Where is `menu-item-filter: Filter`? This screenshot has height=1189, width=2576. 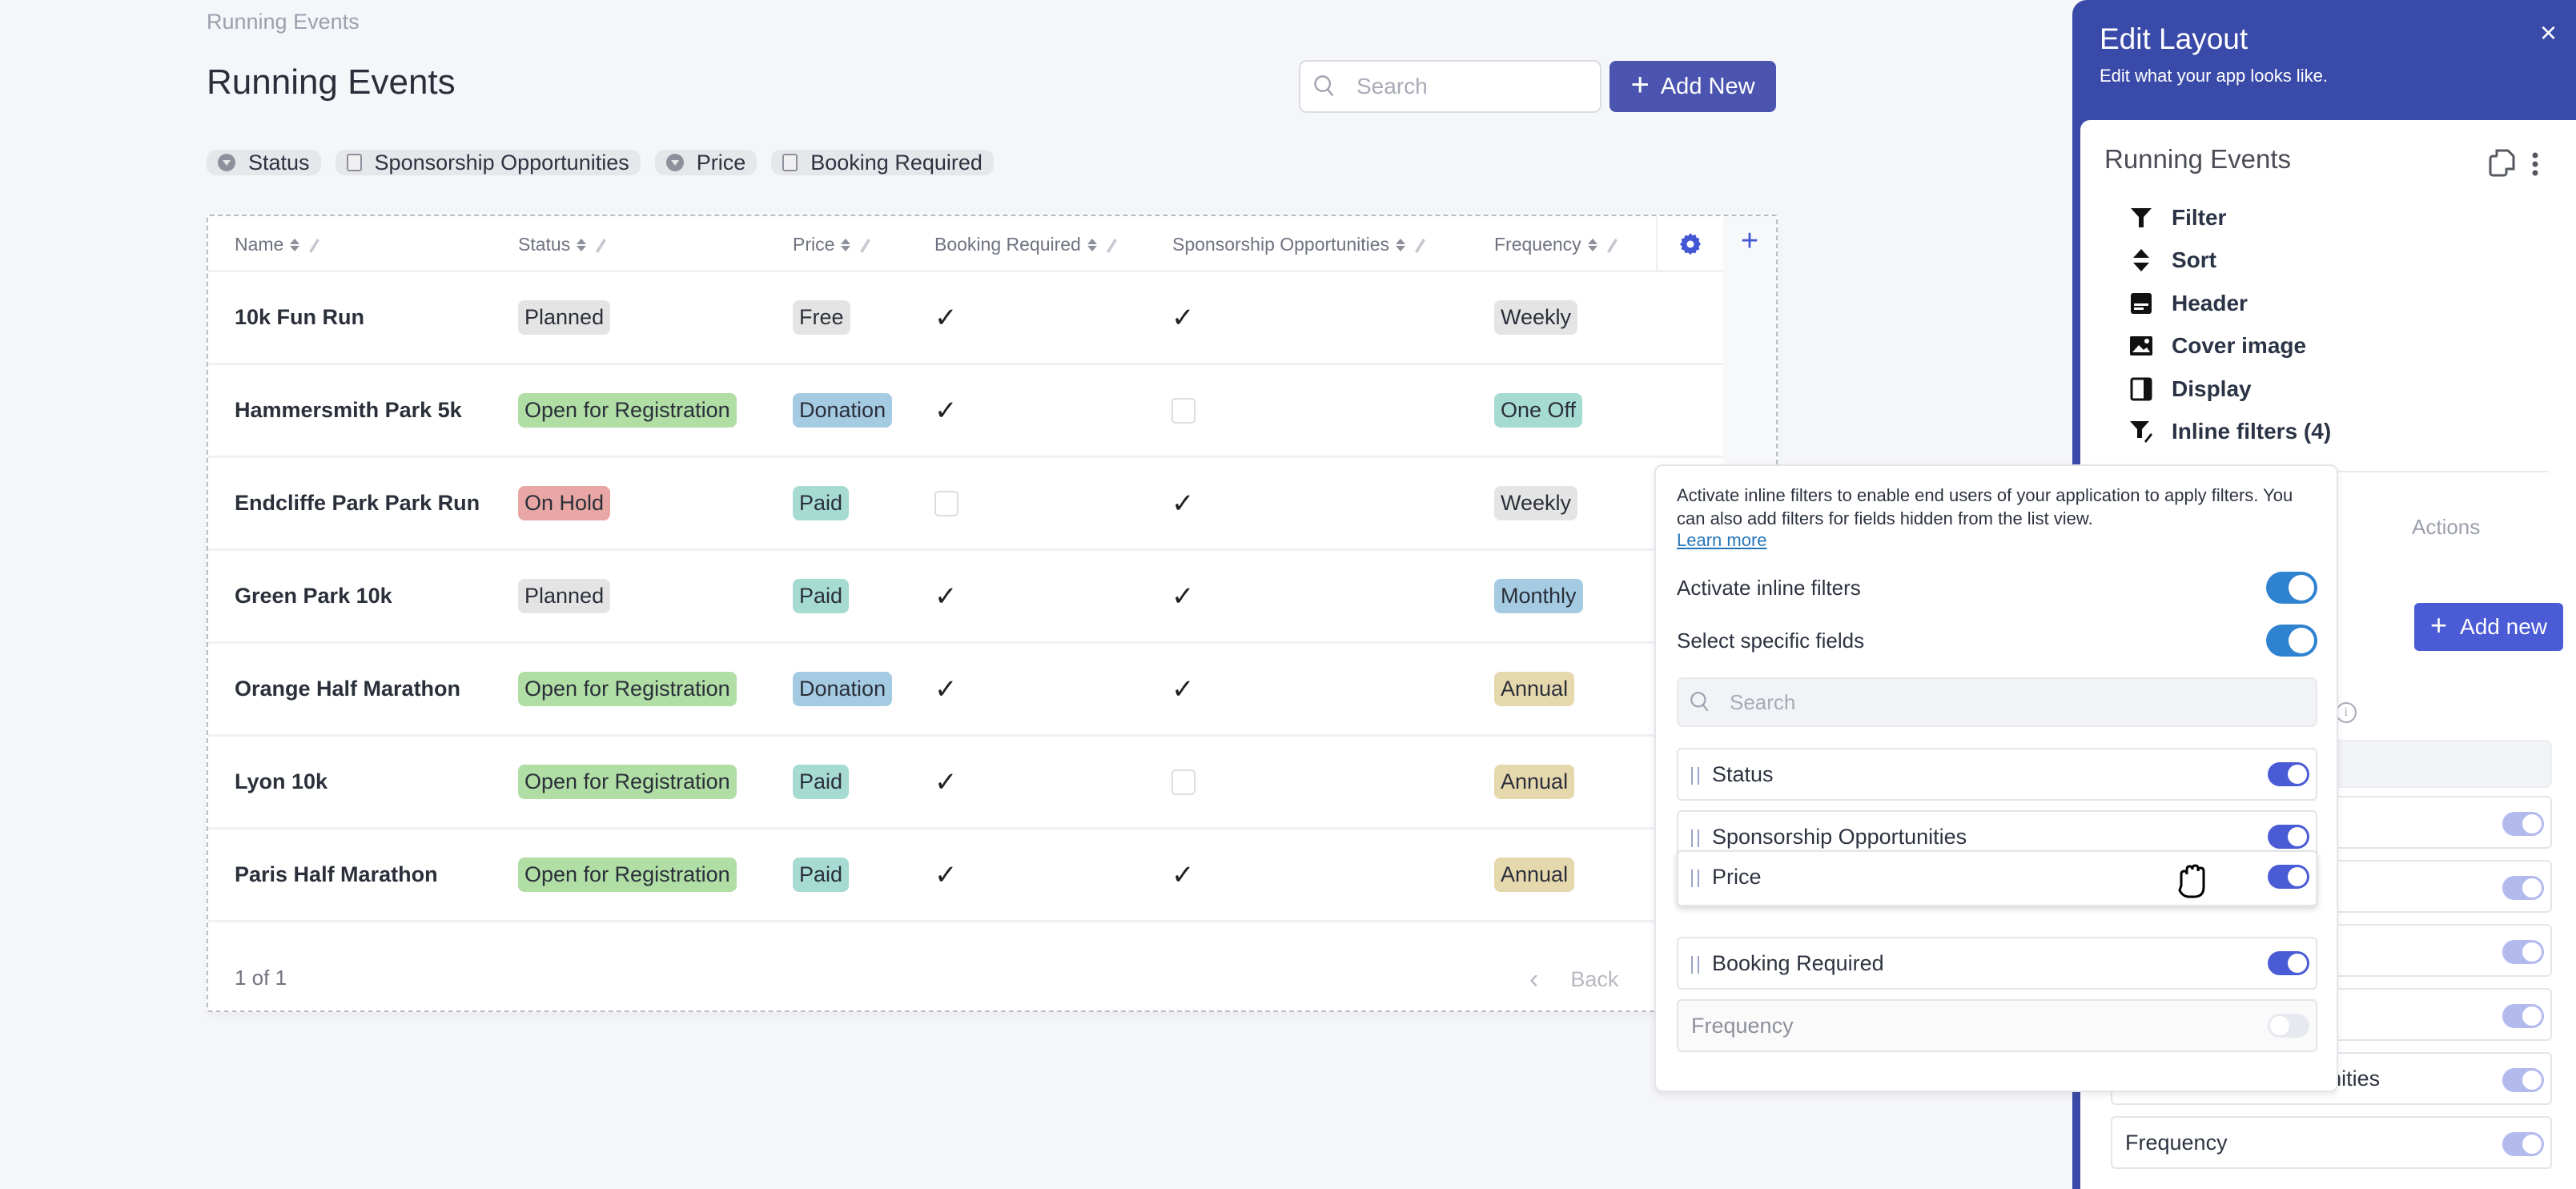
menu-item-filter: Filter is located at coordinates (2229, 217).